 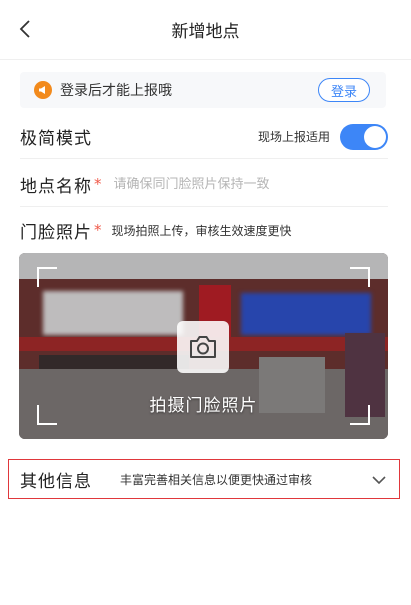 I want to click on place-name-row: 地点名称 *, so click(x=204, y=184).